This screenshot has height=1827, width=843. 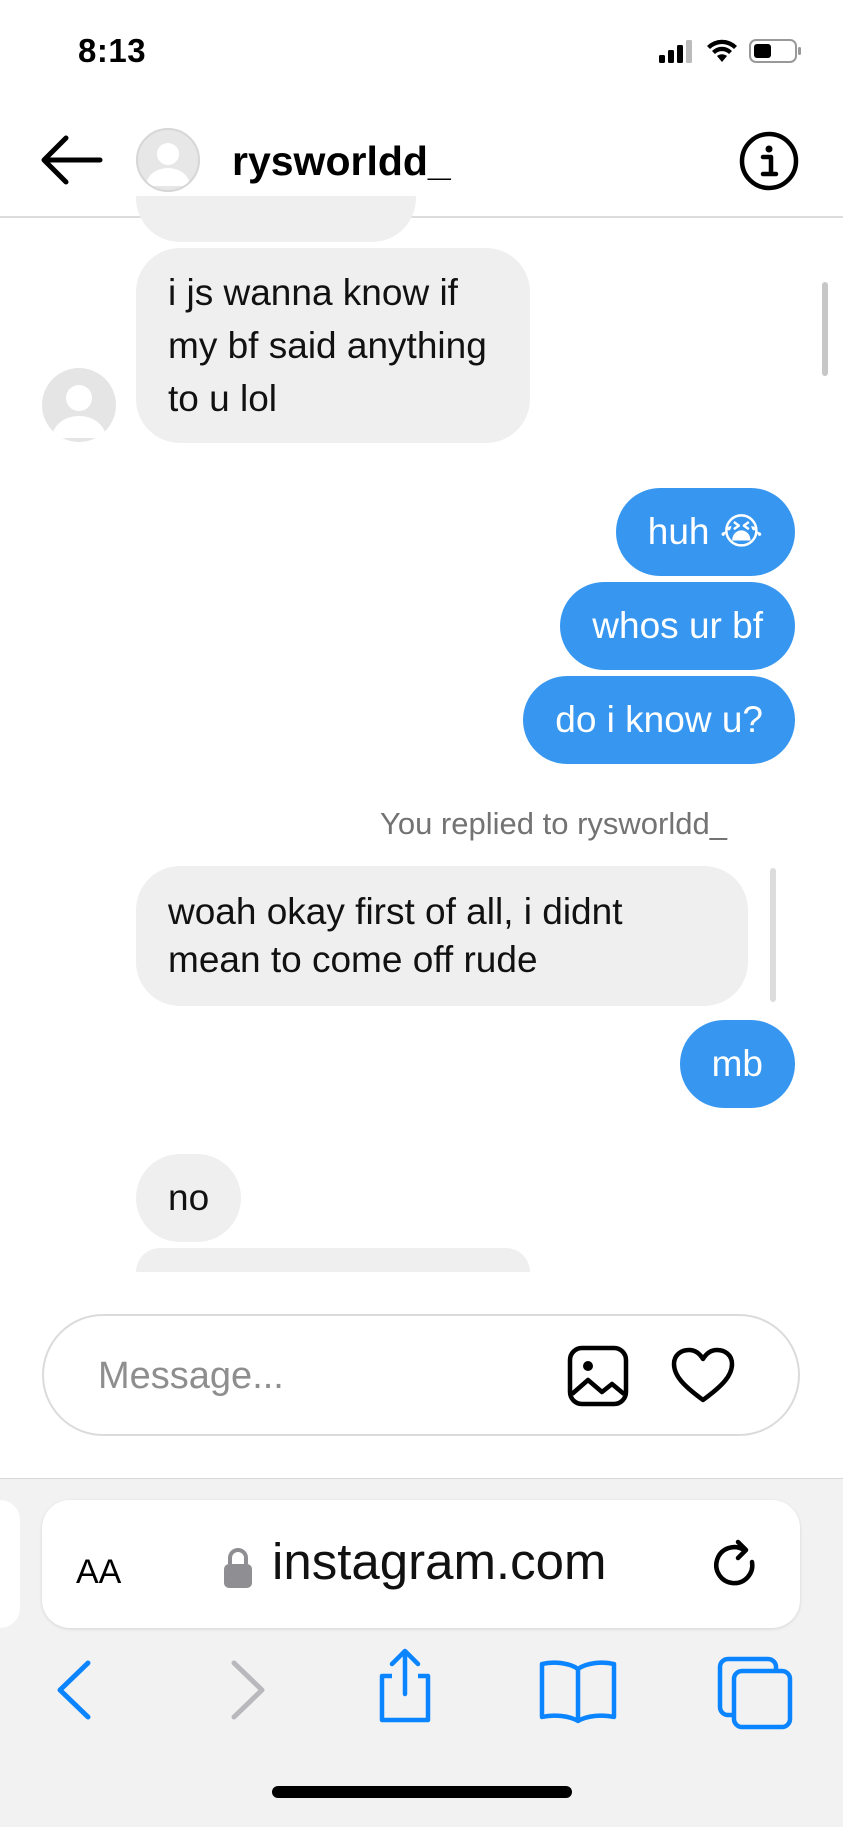 I want to click on message-input, so click(x=308, y=1376).